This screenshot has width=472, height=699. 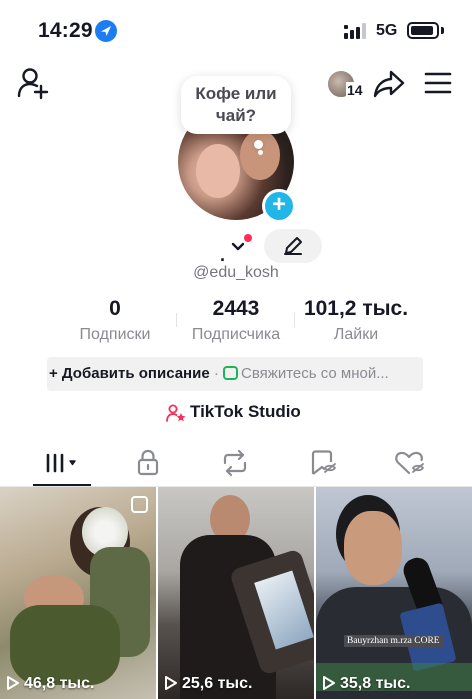 What do you see at coordinates (78, 593) in the screenshot?
I see `video-thumbnail: 46,8 тыс.` at bounding box center [78, 593].